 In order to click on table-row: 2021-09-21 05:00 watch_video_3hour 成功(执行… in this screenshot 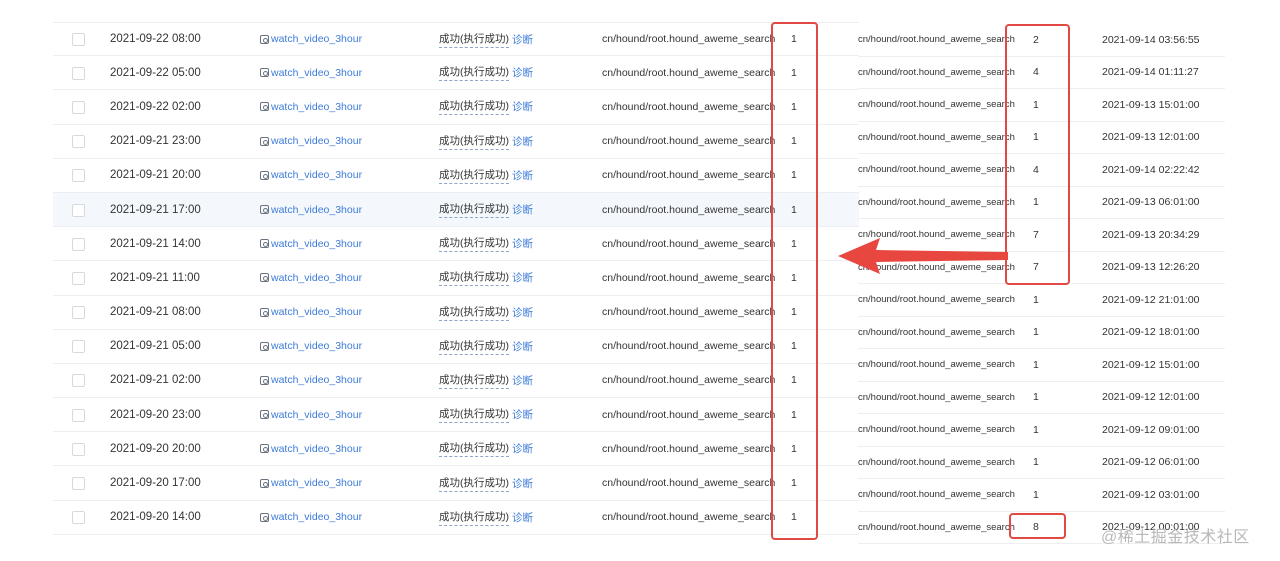, I will do `click(456, 347)`.